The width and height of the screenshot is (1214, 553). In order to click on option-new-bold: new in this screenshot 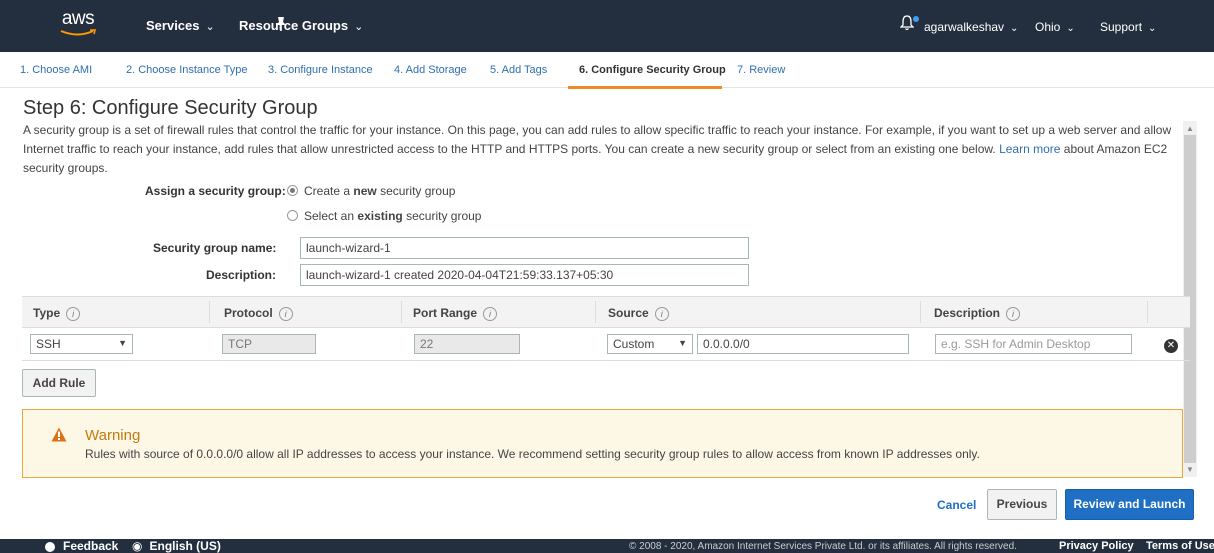, I will do `click(365, 191)`.